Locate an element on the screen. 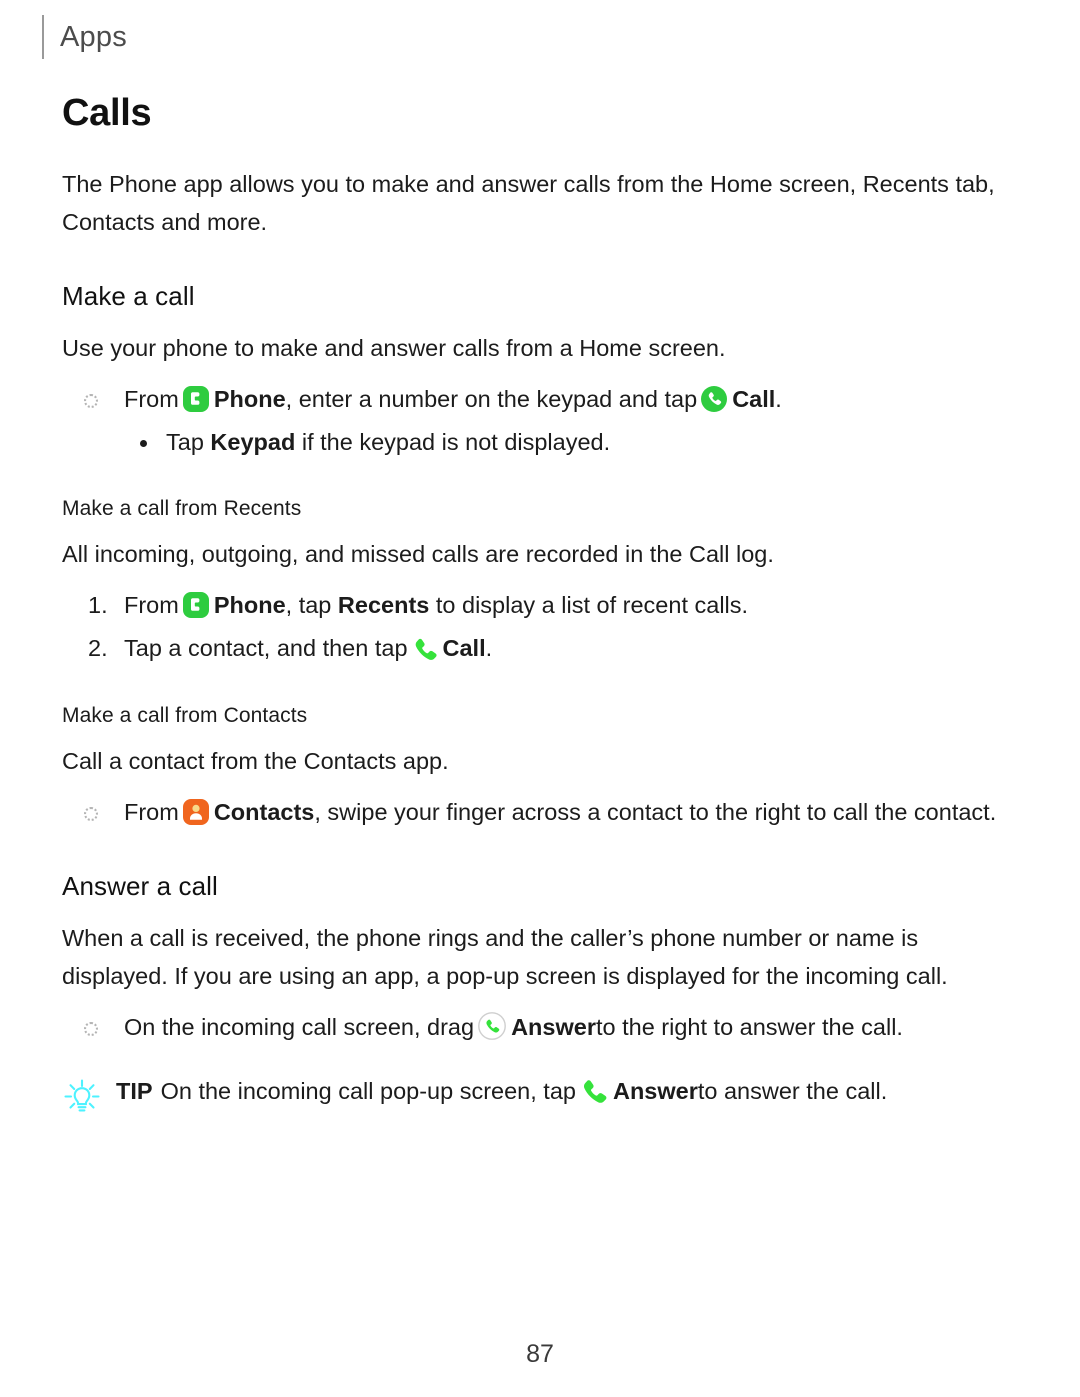  dot-bullet-icon is located at coordinates (143, 443).